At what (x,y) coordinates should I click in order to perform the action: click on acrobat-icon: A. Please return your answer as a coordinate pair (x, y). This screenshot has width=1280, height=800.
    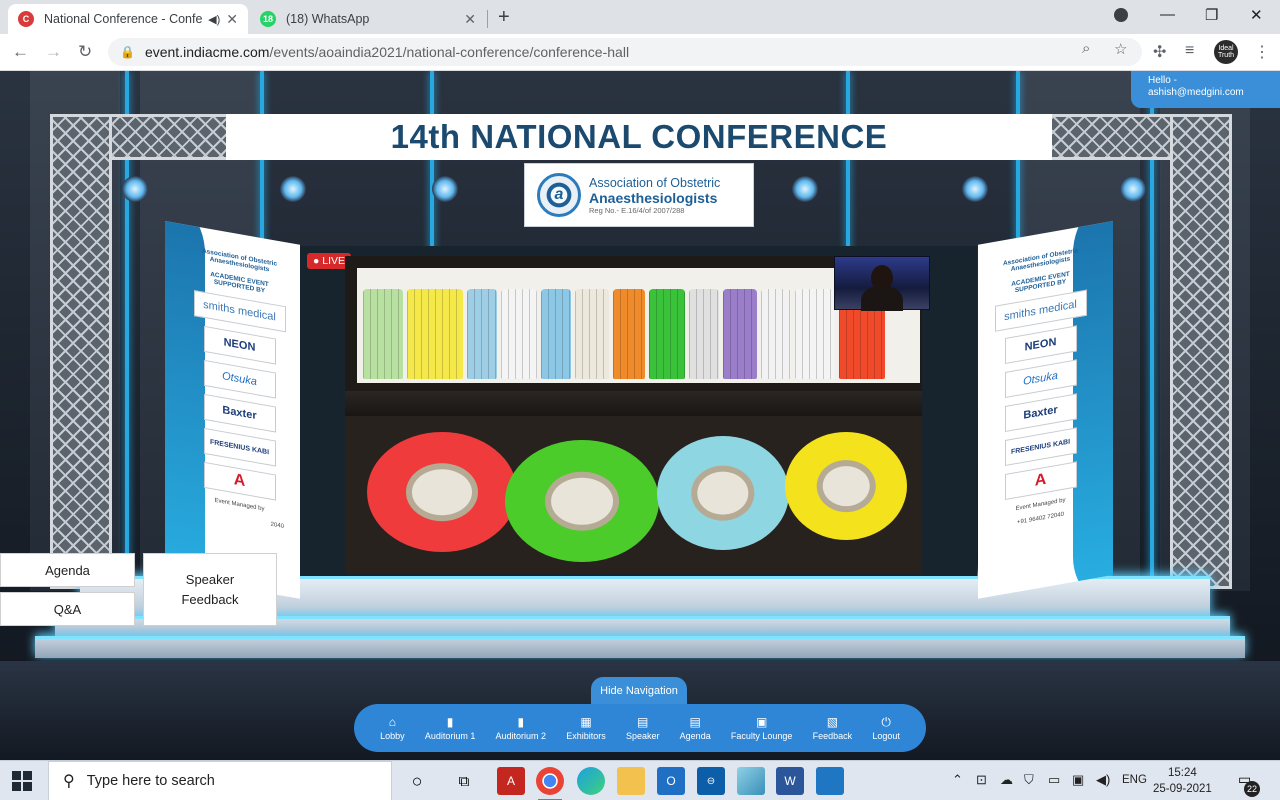
    Looking at the image, I should click on (511, 781).